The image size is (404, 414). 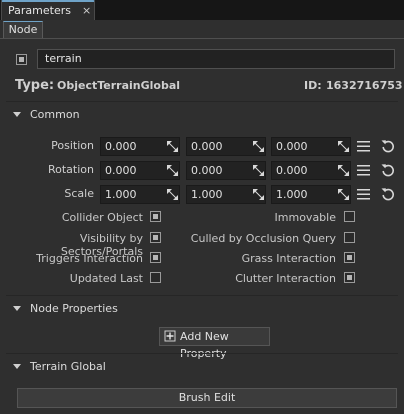 I want to click on triggers-interaction-label: Triggers Interaction, so click(x=89, y=258).